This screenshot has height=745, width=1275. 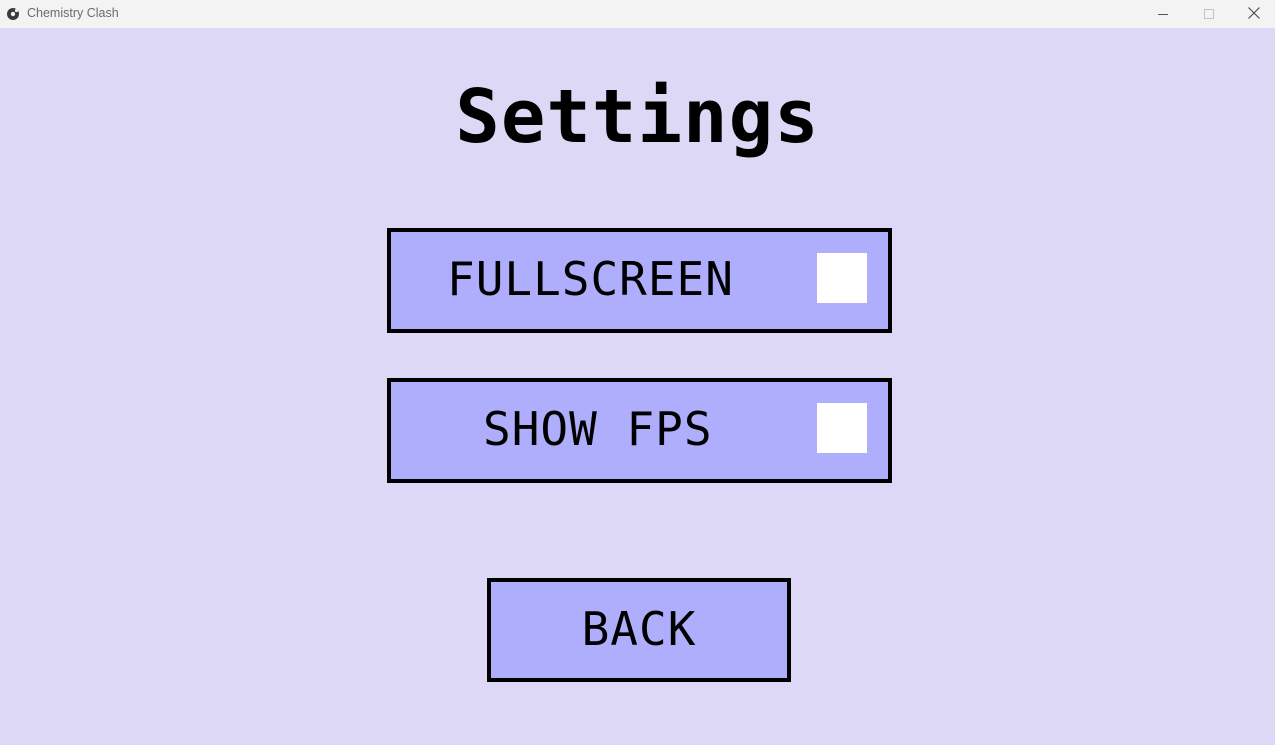 I want to click on window-title: Chemistry Clash, so click(x=73, y=13).